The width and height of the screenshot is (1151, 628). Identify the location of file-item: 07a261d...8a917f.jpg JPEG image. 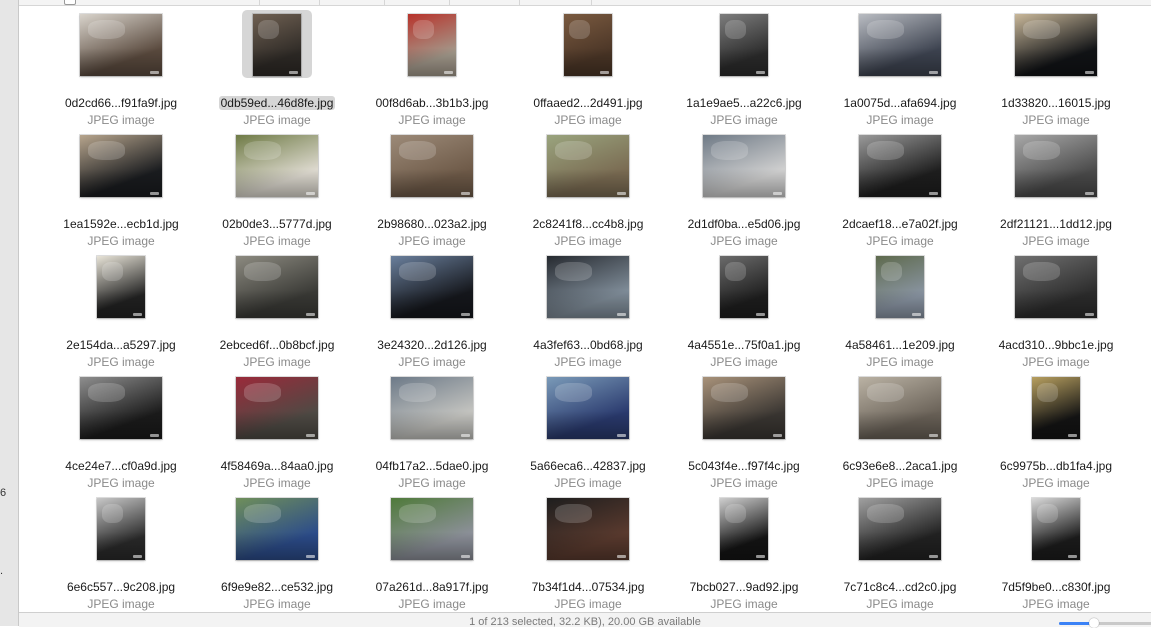
(432, 553).